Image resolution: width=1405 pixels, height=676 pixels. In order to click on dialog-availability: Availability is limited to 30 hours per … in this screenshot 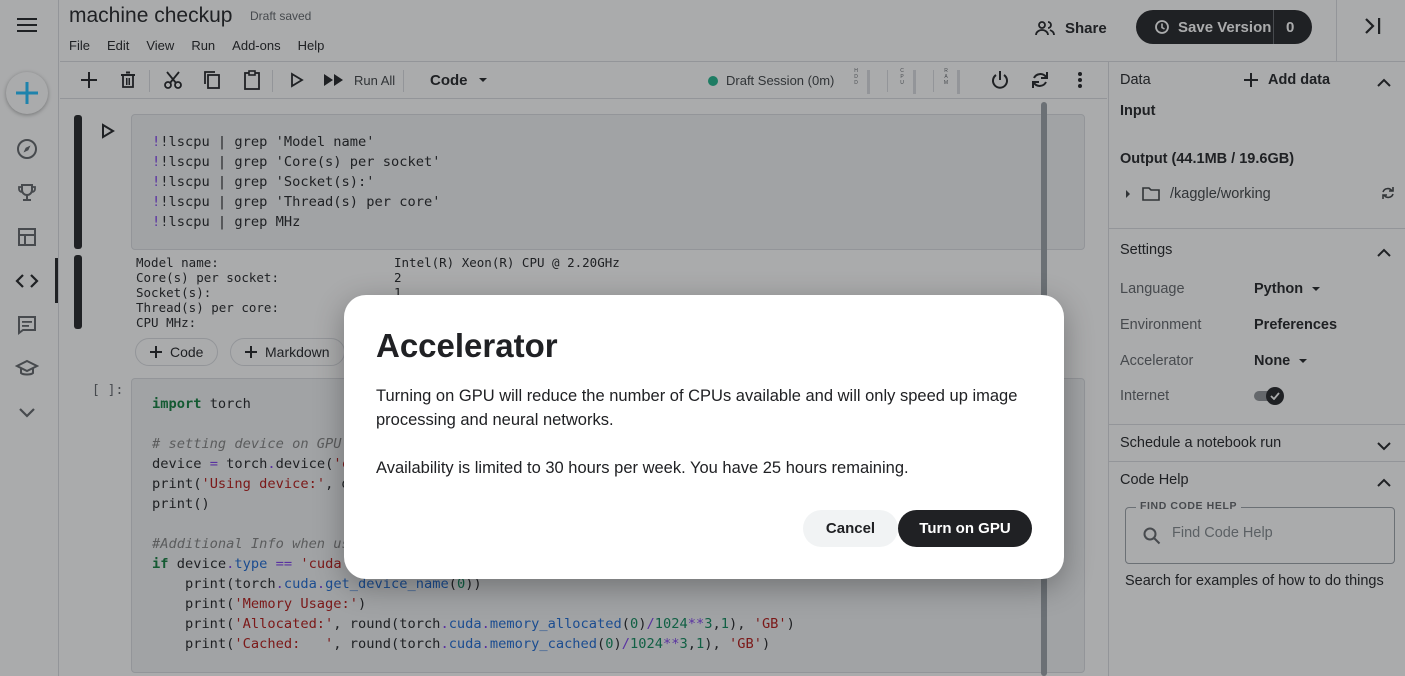, I will do `click(642, 468)`.